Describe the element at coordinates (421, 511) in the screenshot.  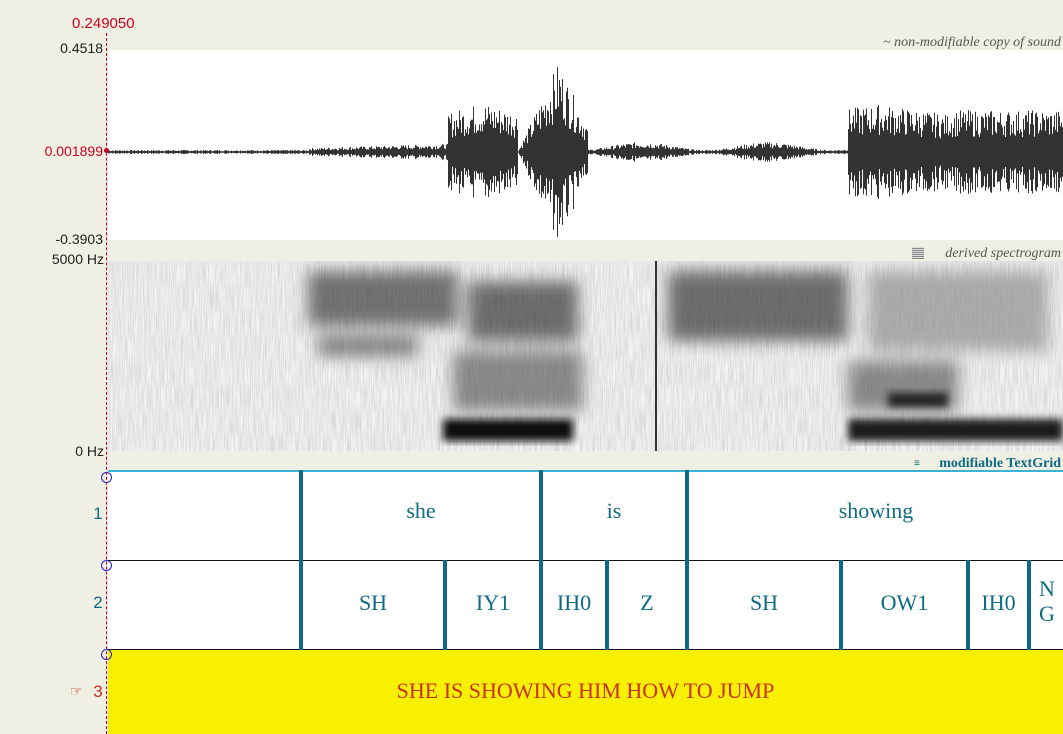
I see `tier-1-interval: she` at that location.